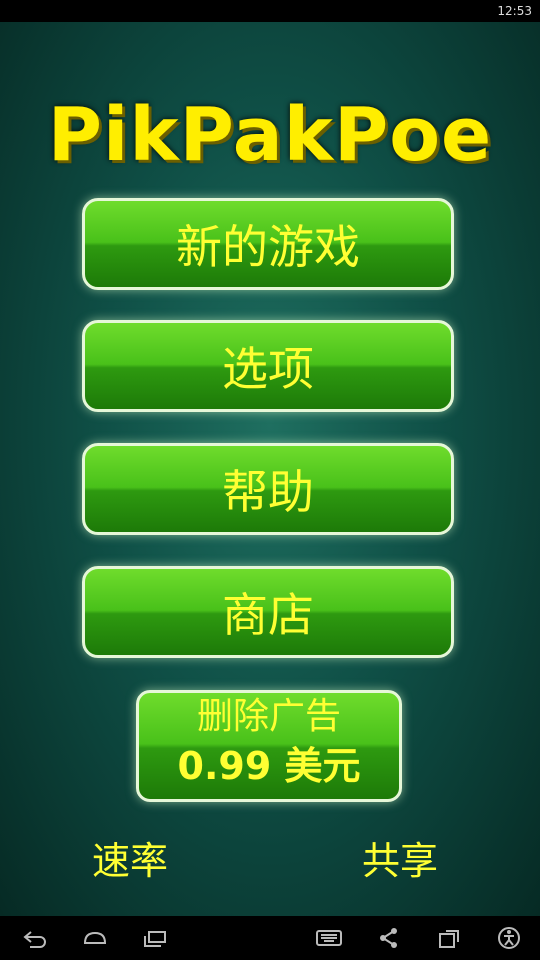 This screenshot has height=960, width=540. What do you see at coordinates (268, 612) in the screenshot?
I see `shop-button: 商店` at bounding box center [268, 612].